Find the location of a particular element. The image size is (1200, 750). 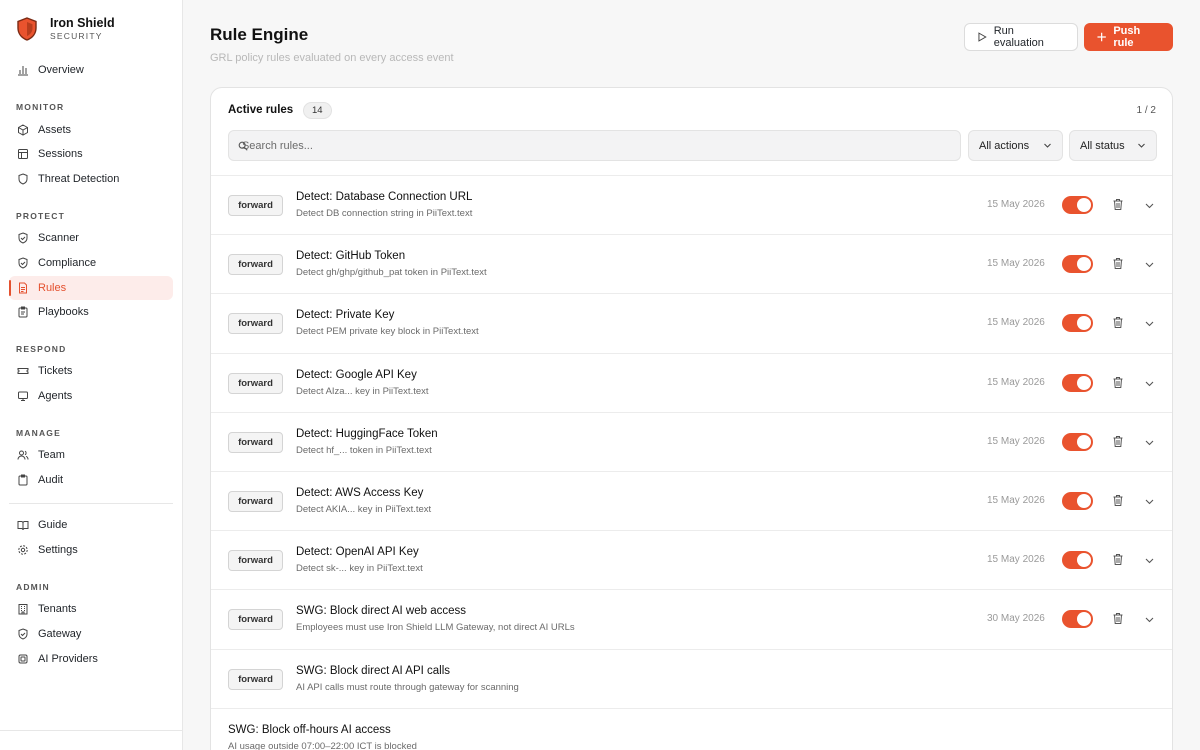

sidebar-item-tenants: Tenants is located at coordinates (91, 609).